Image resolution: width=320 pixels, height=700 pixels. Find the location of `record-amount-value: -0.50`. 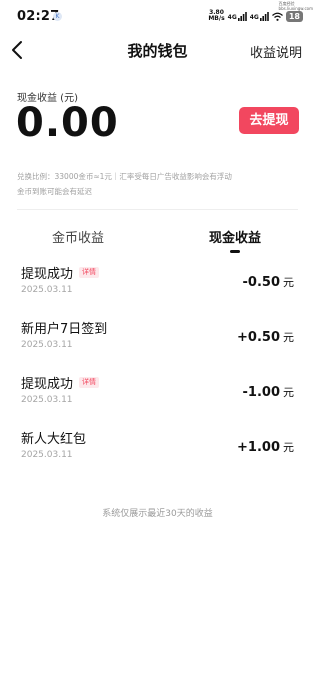

record-amount-value: -0.50 is located at coordinates (261, 282).